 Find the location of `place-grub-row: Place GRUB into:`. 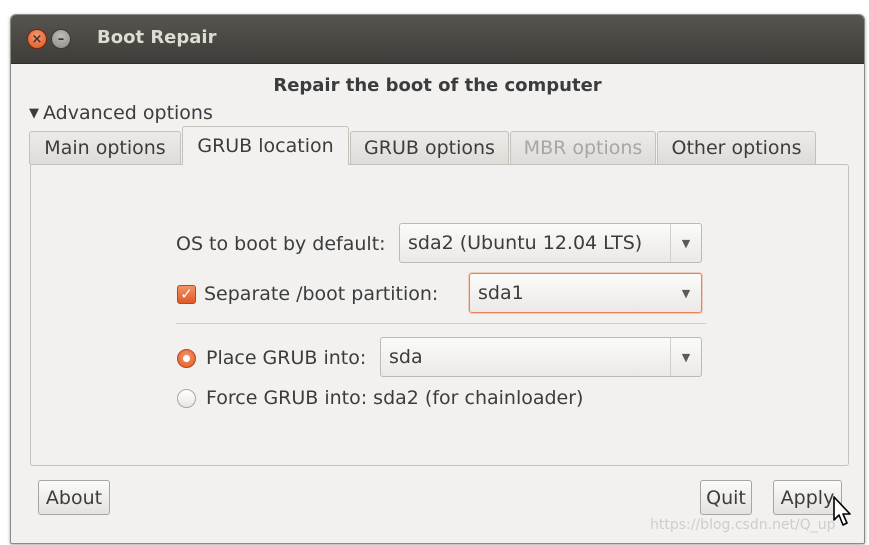

place-grub-row: Place GRUB into: is located at coordinates (271, 358).